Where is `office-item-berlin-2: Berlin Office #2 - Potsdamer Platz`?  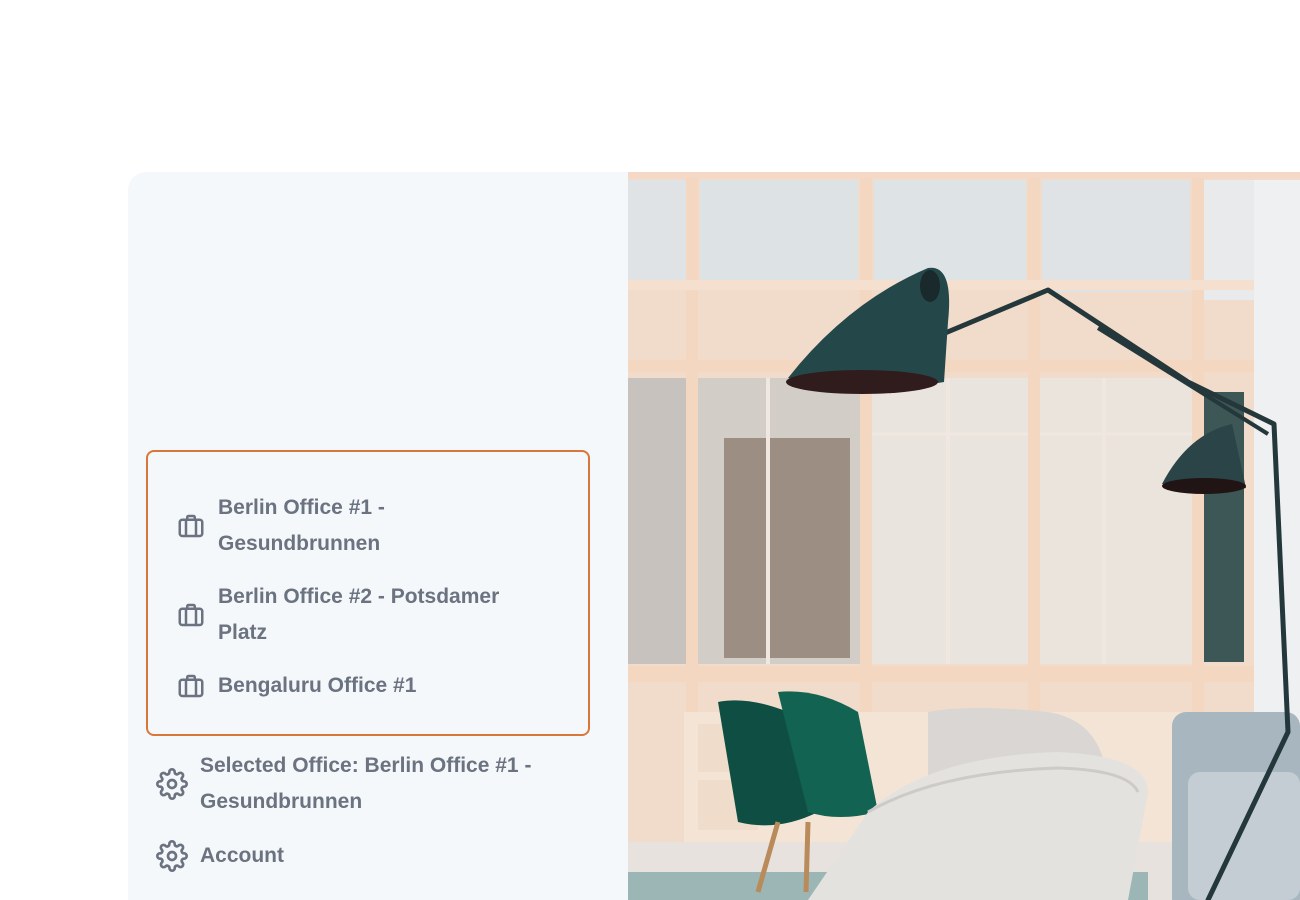 office-item-berlin-2: Berlin Office #2 - Potsdamer Platz is located at coordinates (362, 615).